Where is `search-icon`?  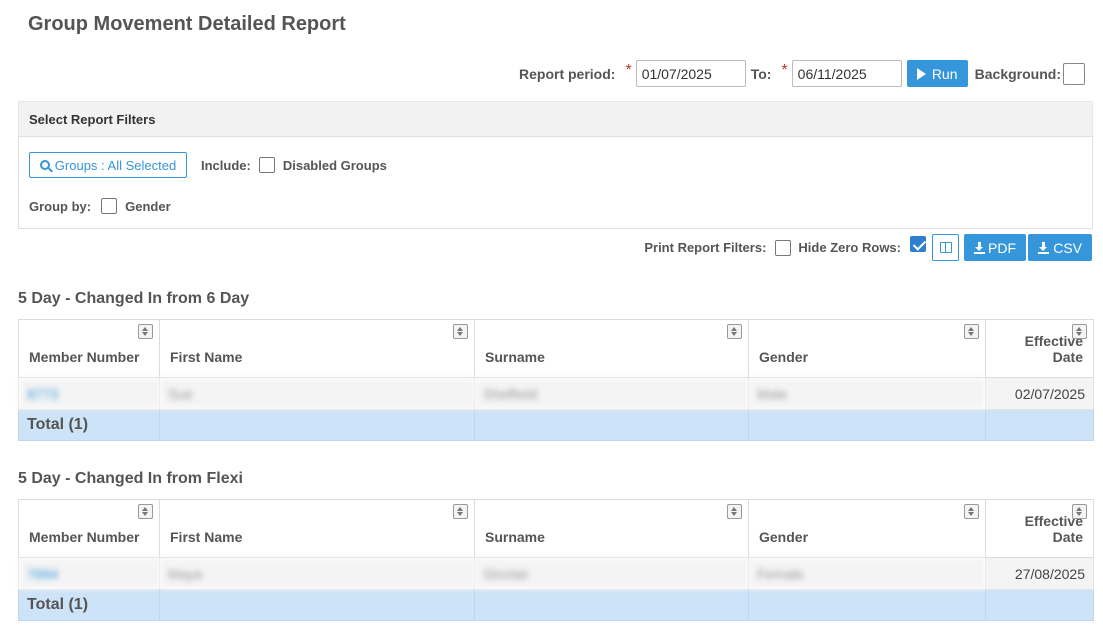
search-icon is located at coordinates (44, 165).